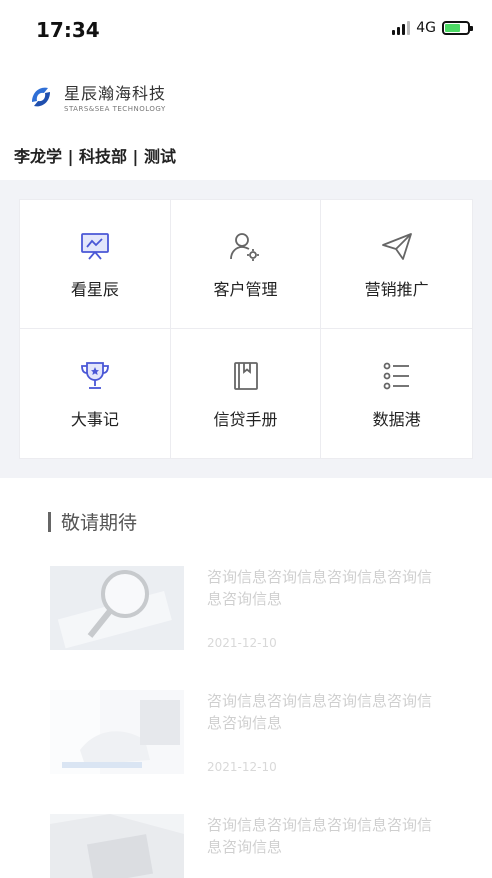 This screenshot has height=878, width=492. Describe the element at coordinates (95, 264) in the screenshot. I see `menu-item-kanxingchen: 看星辰` at that location.